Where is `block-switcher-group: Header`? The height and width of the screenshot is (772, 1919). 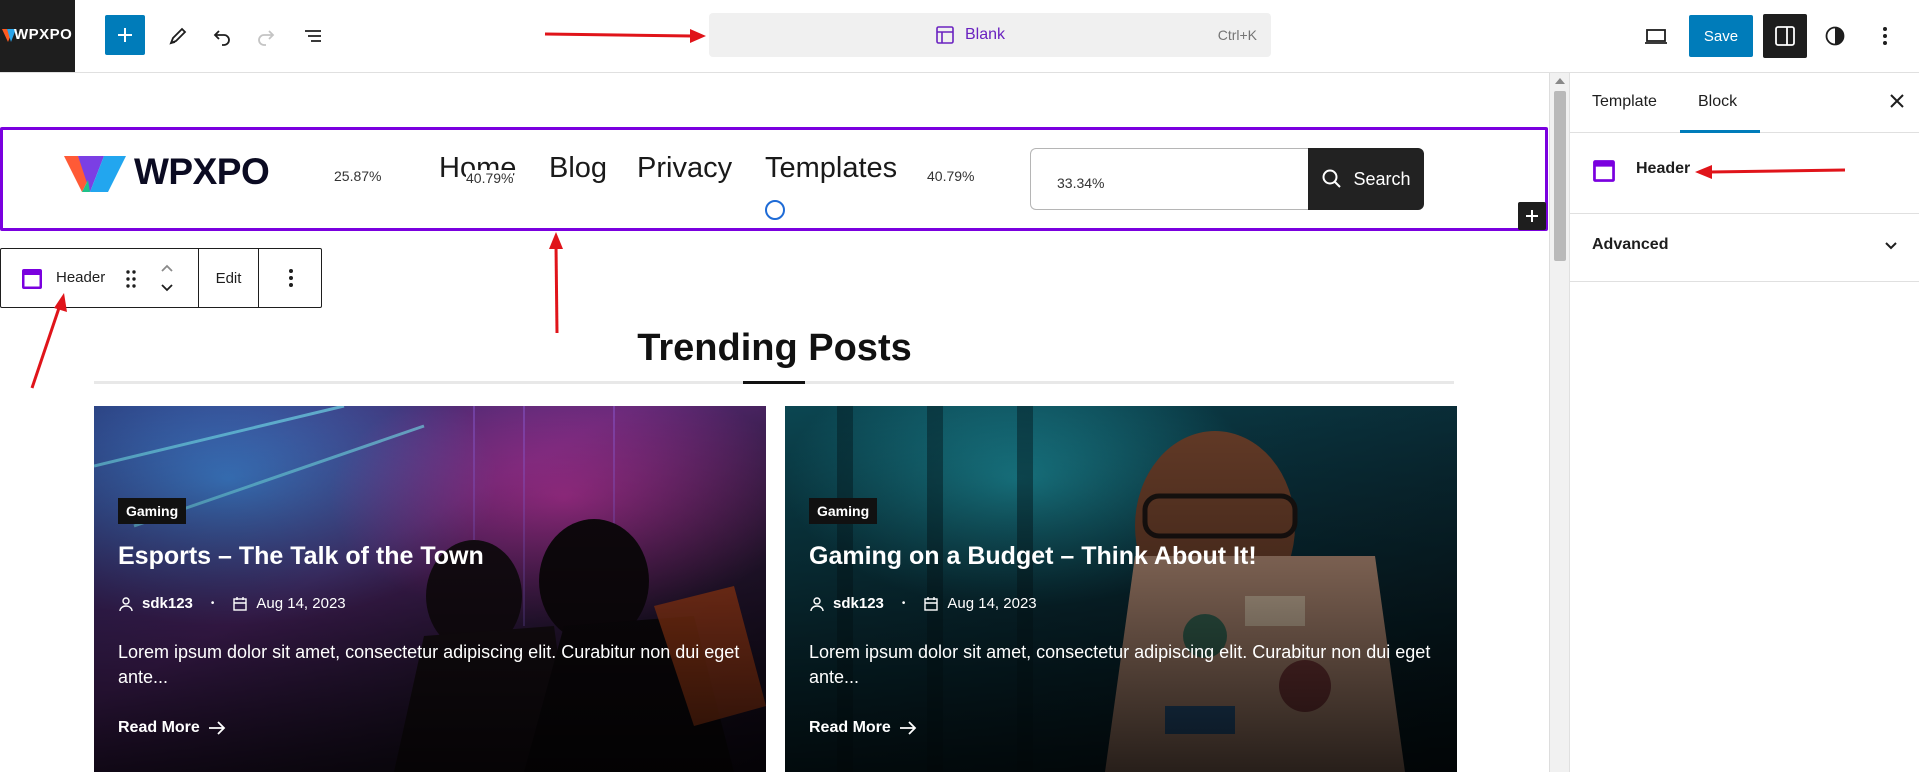 block-switcher-group: Header is located at coordinates (100, 278).